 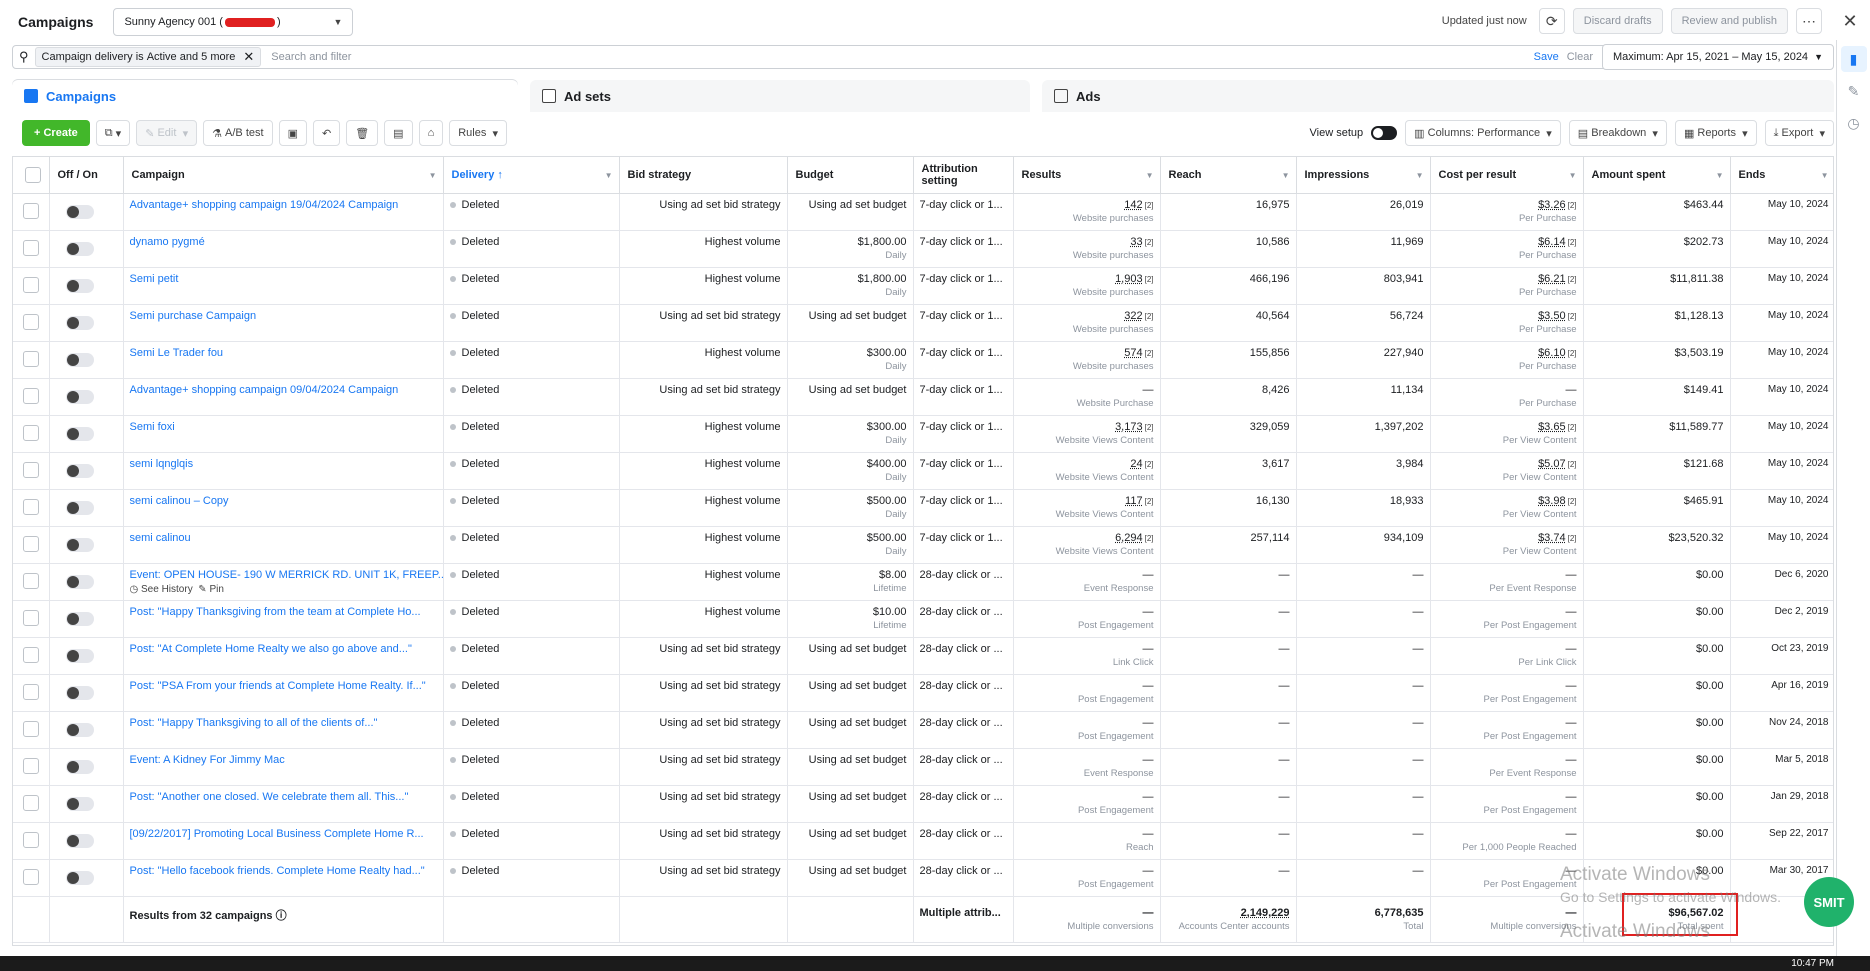 What do you see at coordinates (167, 133) in the screenshot?
I see `edit-button: ✎ Edit ▾` at bounding box center [167, 133].